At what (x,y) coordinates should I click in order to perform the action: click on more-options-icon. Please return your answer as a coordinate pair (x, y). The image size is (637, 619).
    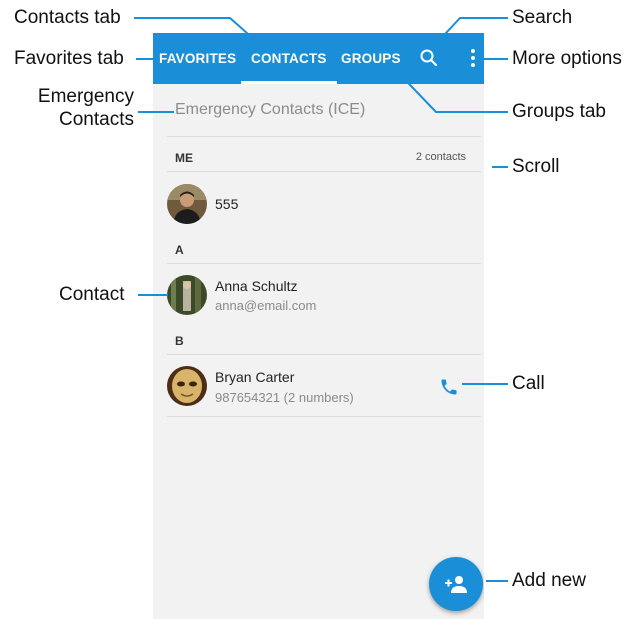
    Looking at the image, I should click on (472, 58).